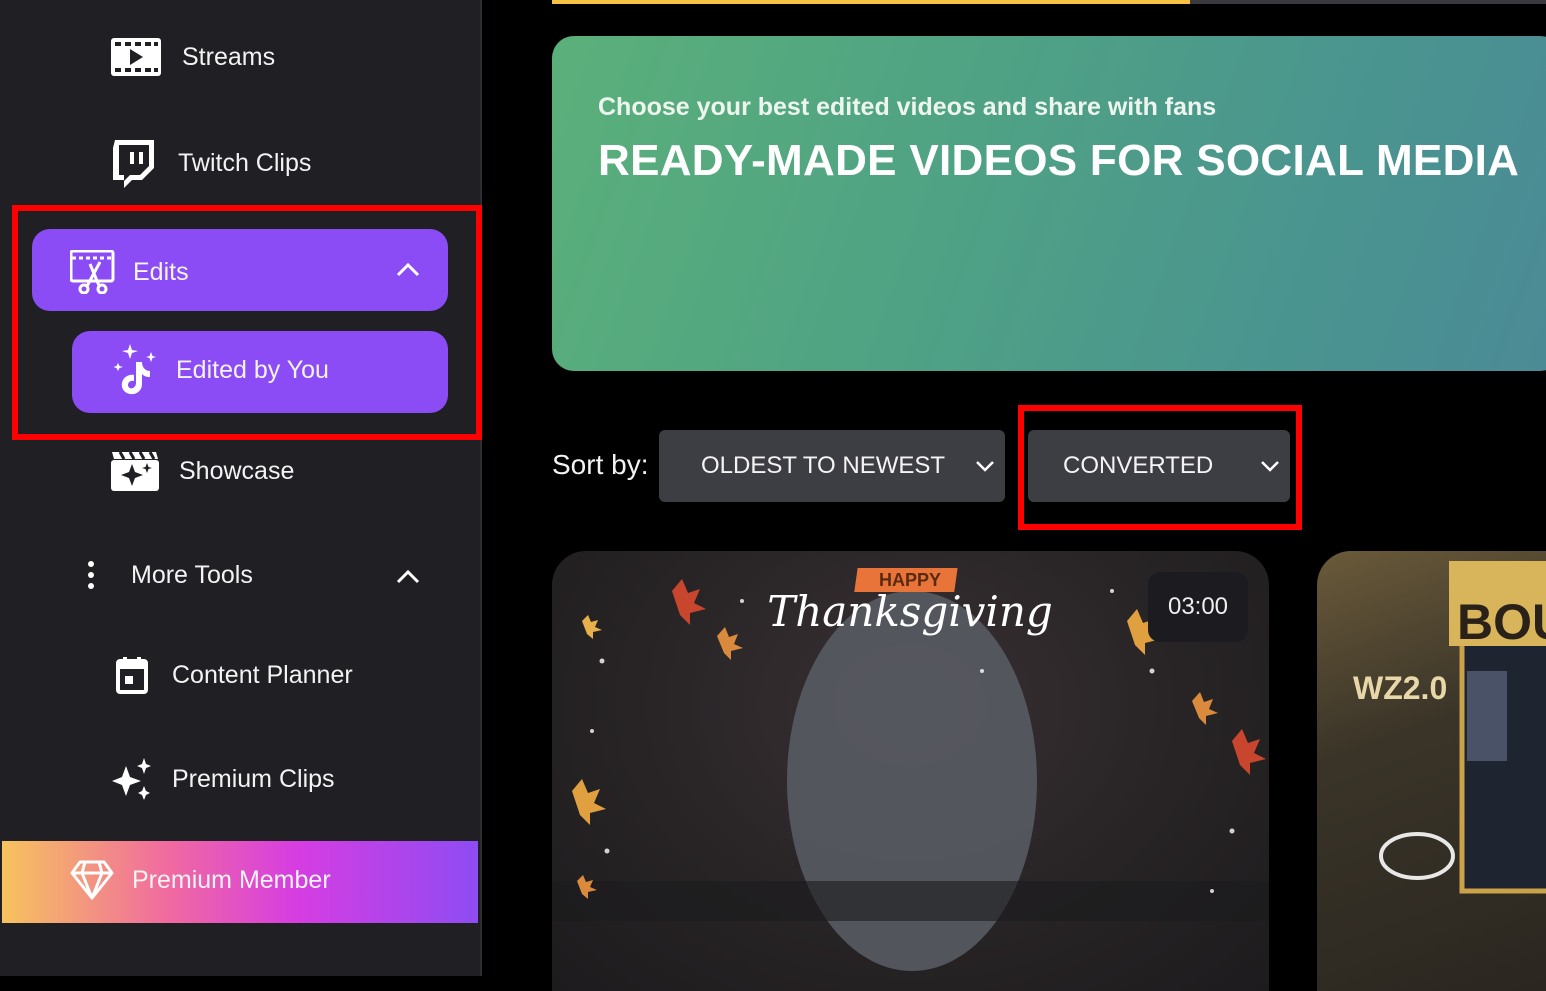  I want to click on sidebar-item-content-planner: Content Planner, so click(234, 675).